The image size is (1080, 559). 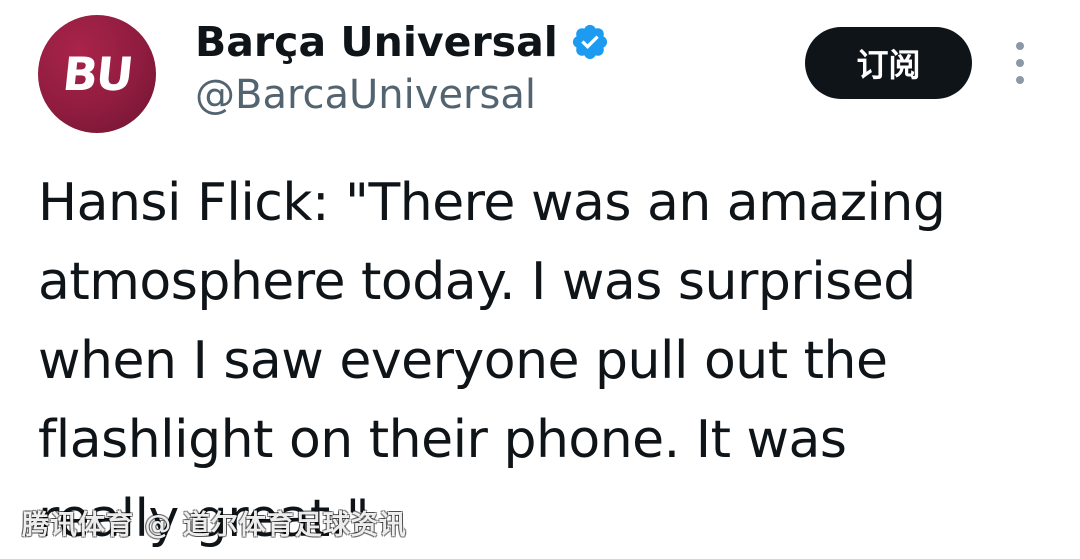 I want to click on watermark: 腾讯体育 @ 道尔体育足球资讯, so click(x=214, y=525).